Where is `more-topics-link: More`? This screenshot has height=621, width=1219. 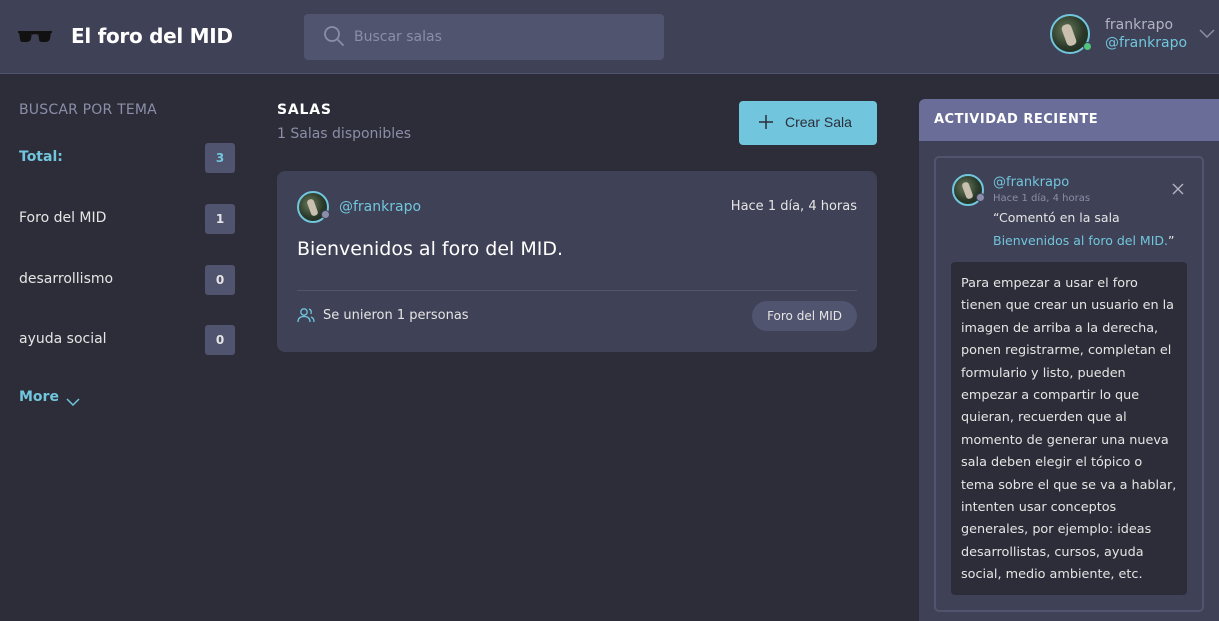 more-topics-link: More is located at coordinates (39, 397).